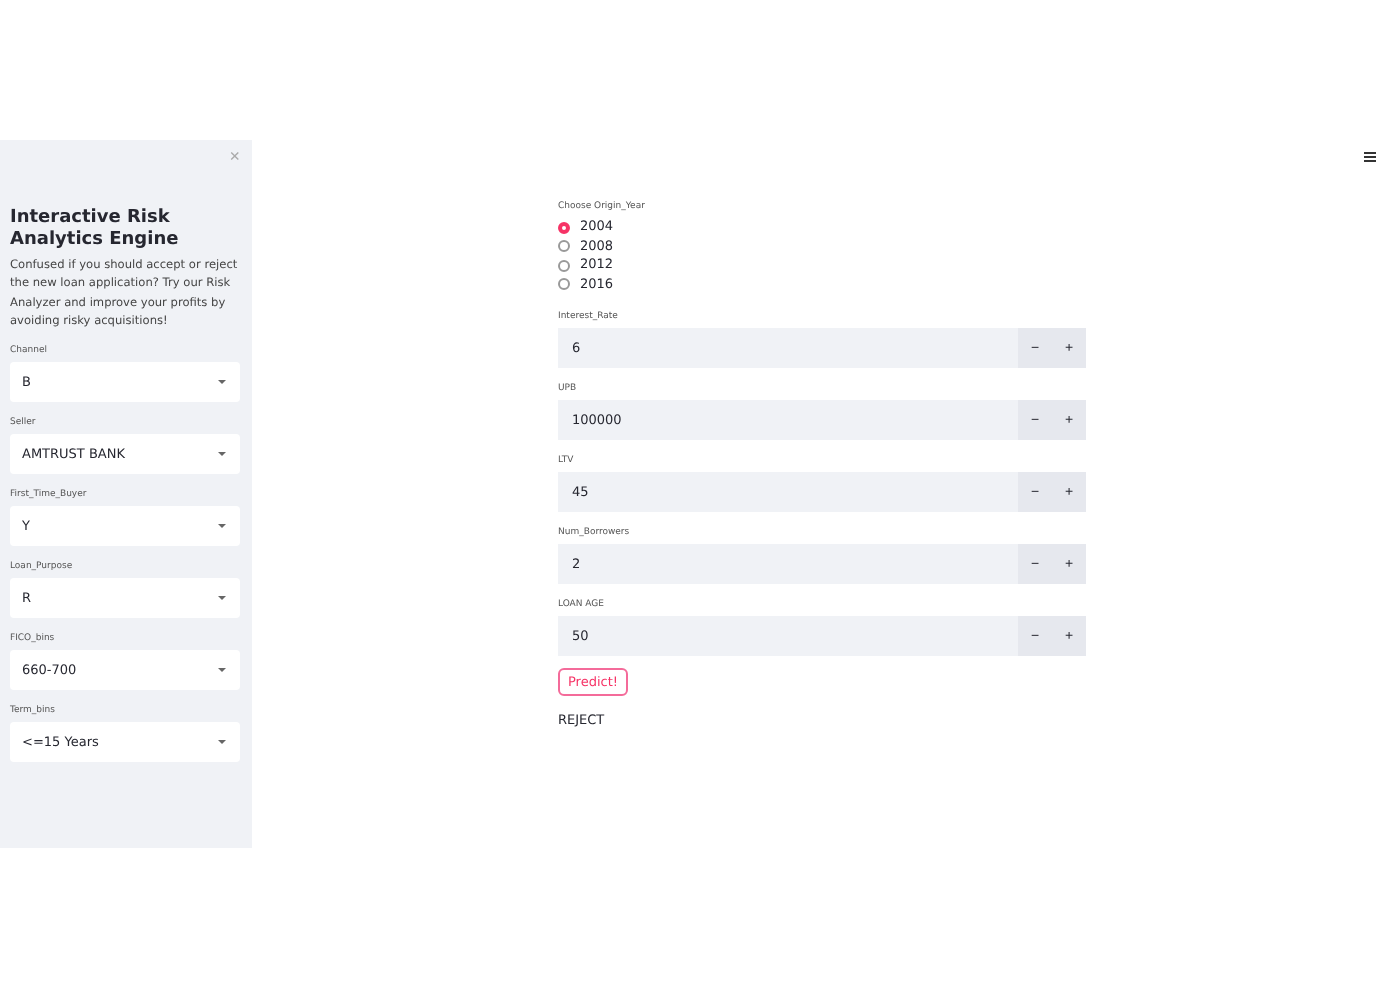 This screenshot has width=1390, height=988. Describe the element at coordinates (95, 229) in the screenshot. I see `sidebar-title: Interactive Risk Analytics Engine` at that location.